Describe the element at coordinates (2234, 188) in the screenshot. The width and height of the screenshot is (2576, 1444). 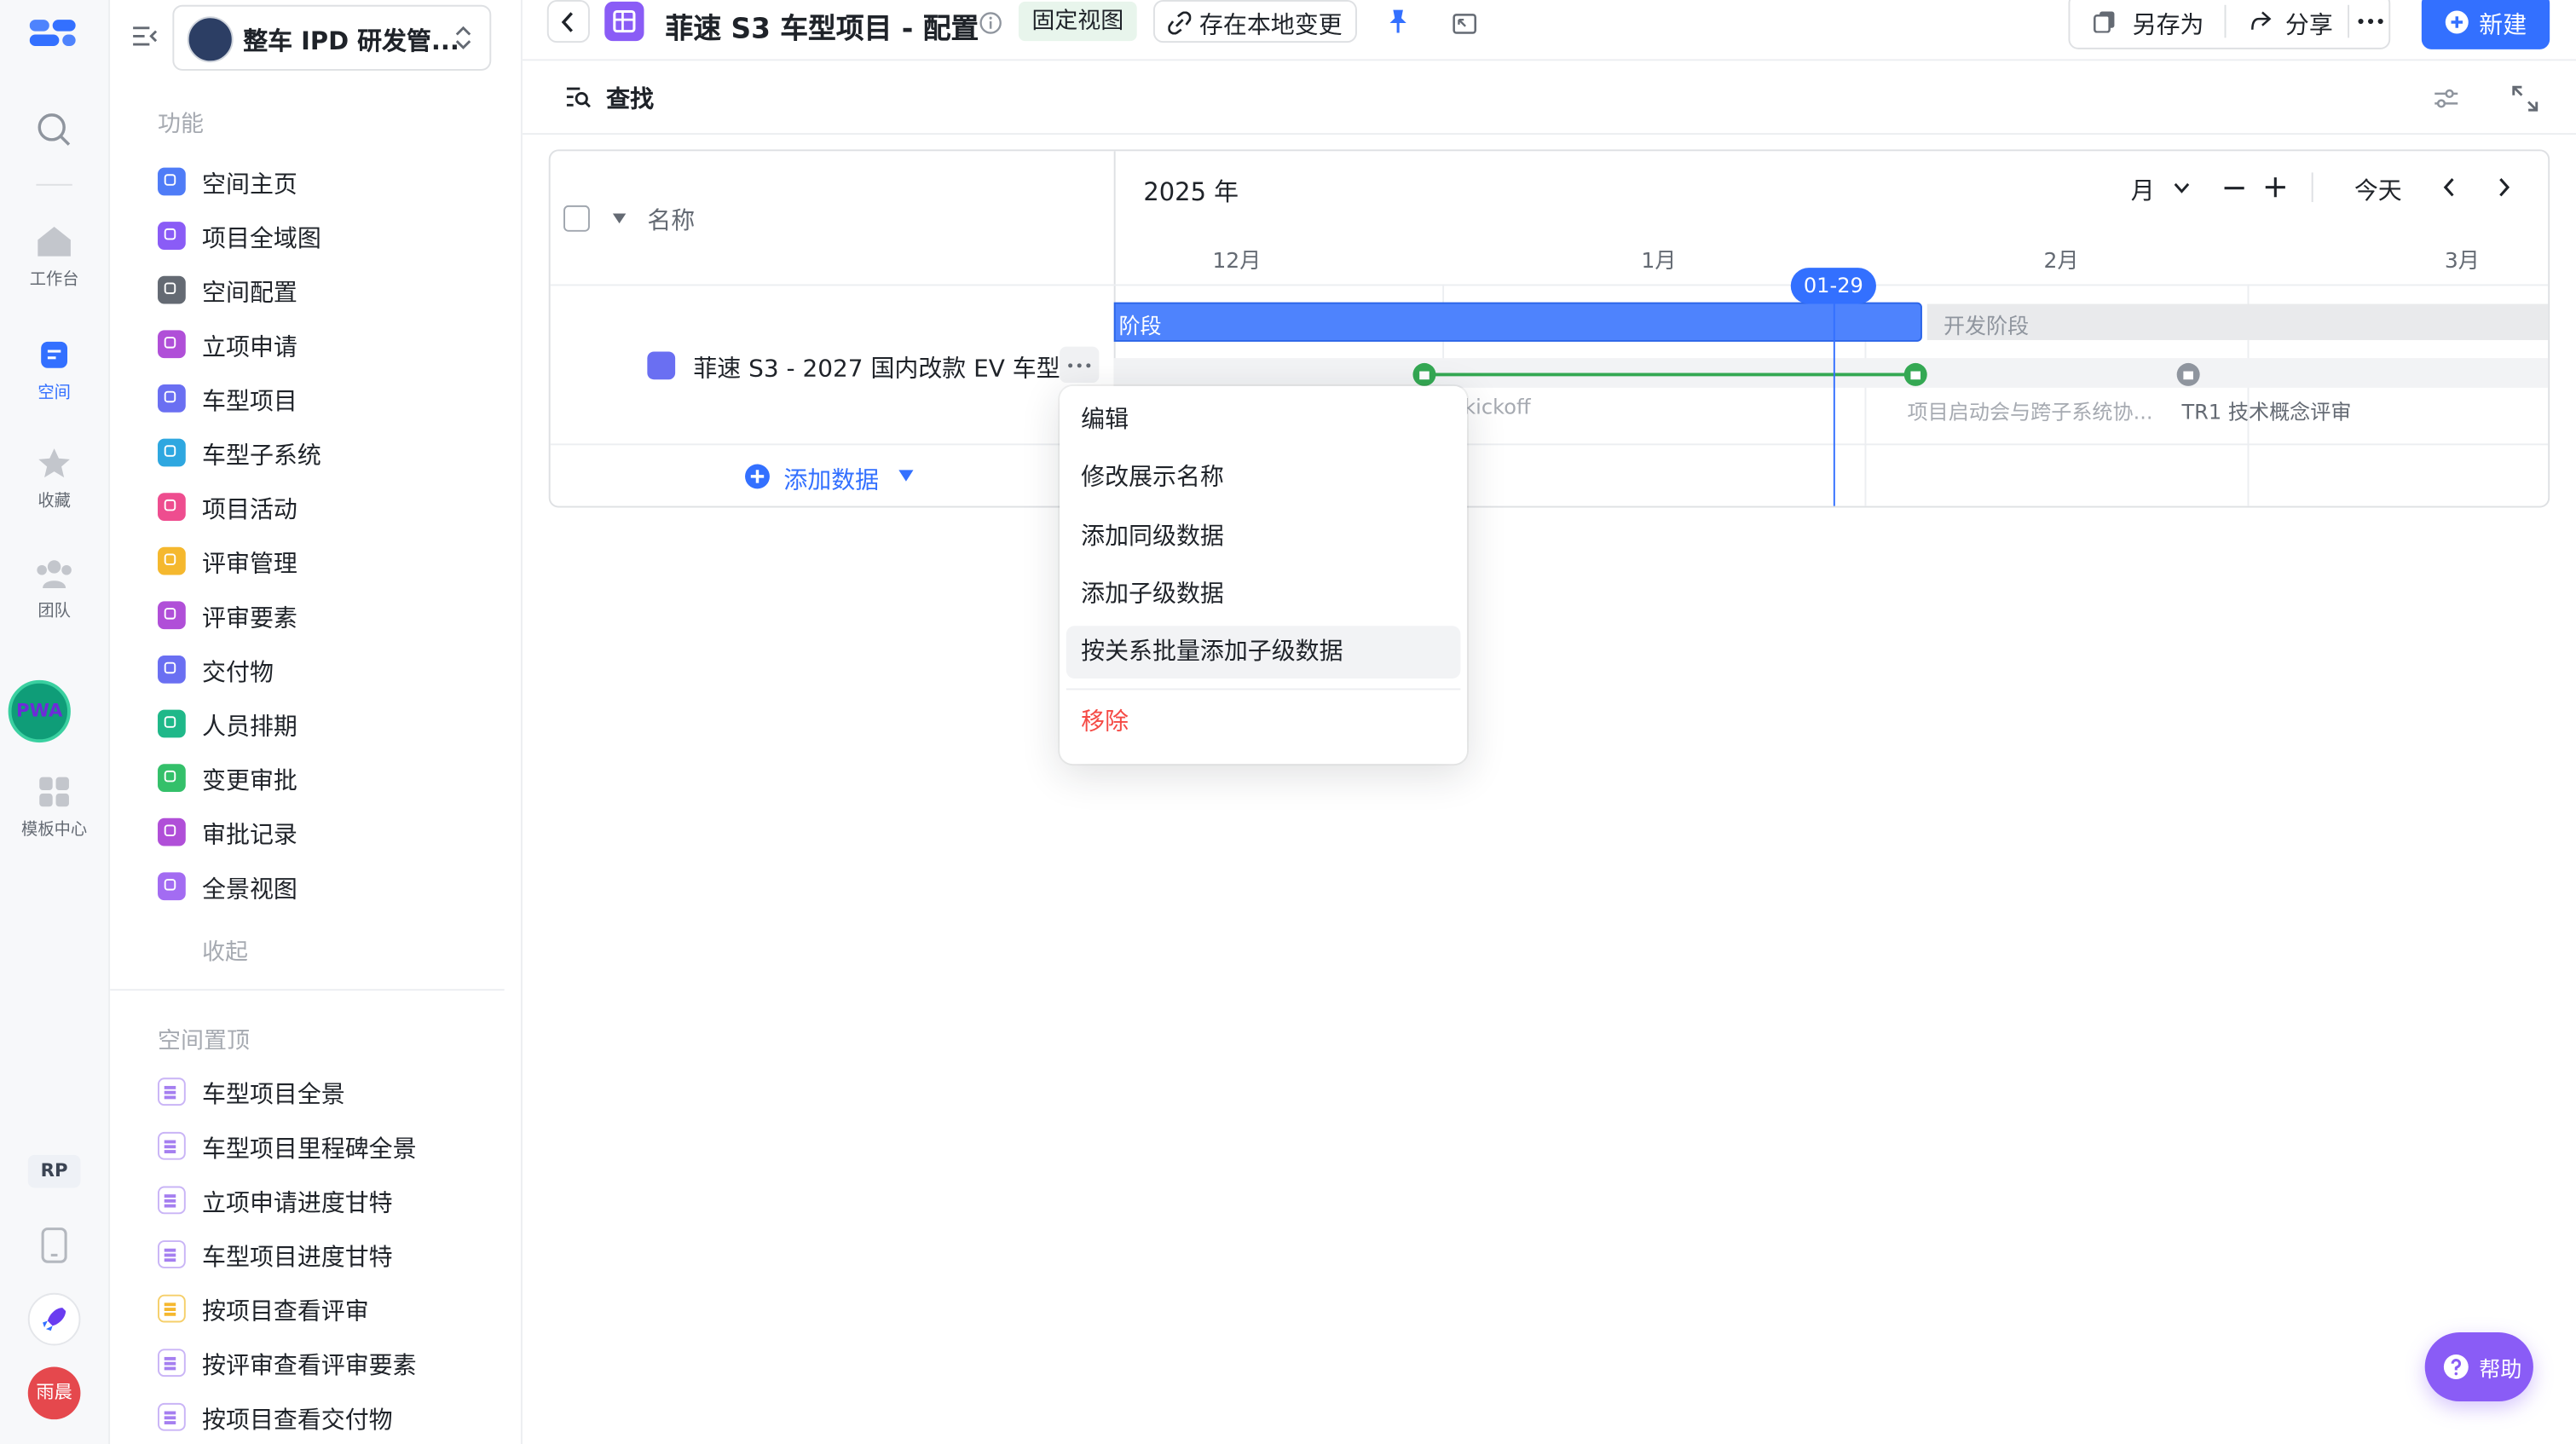
I see `zoom-out-icon` at that location.